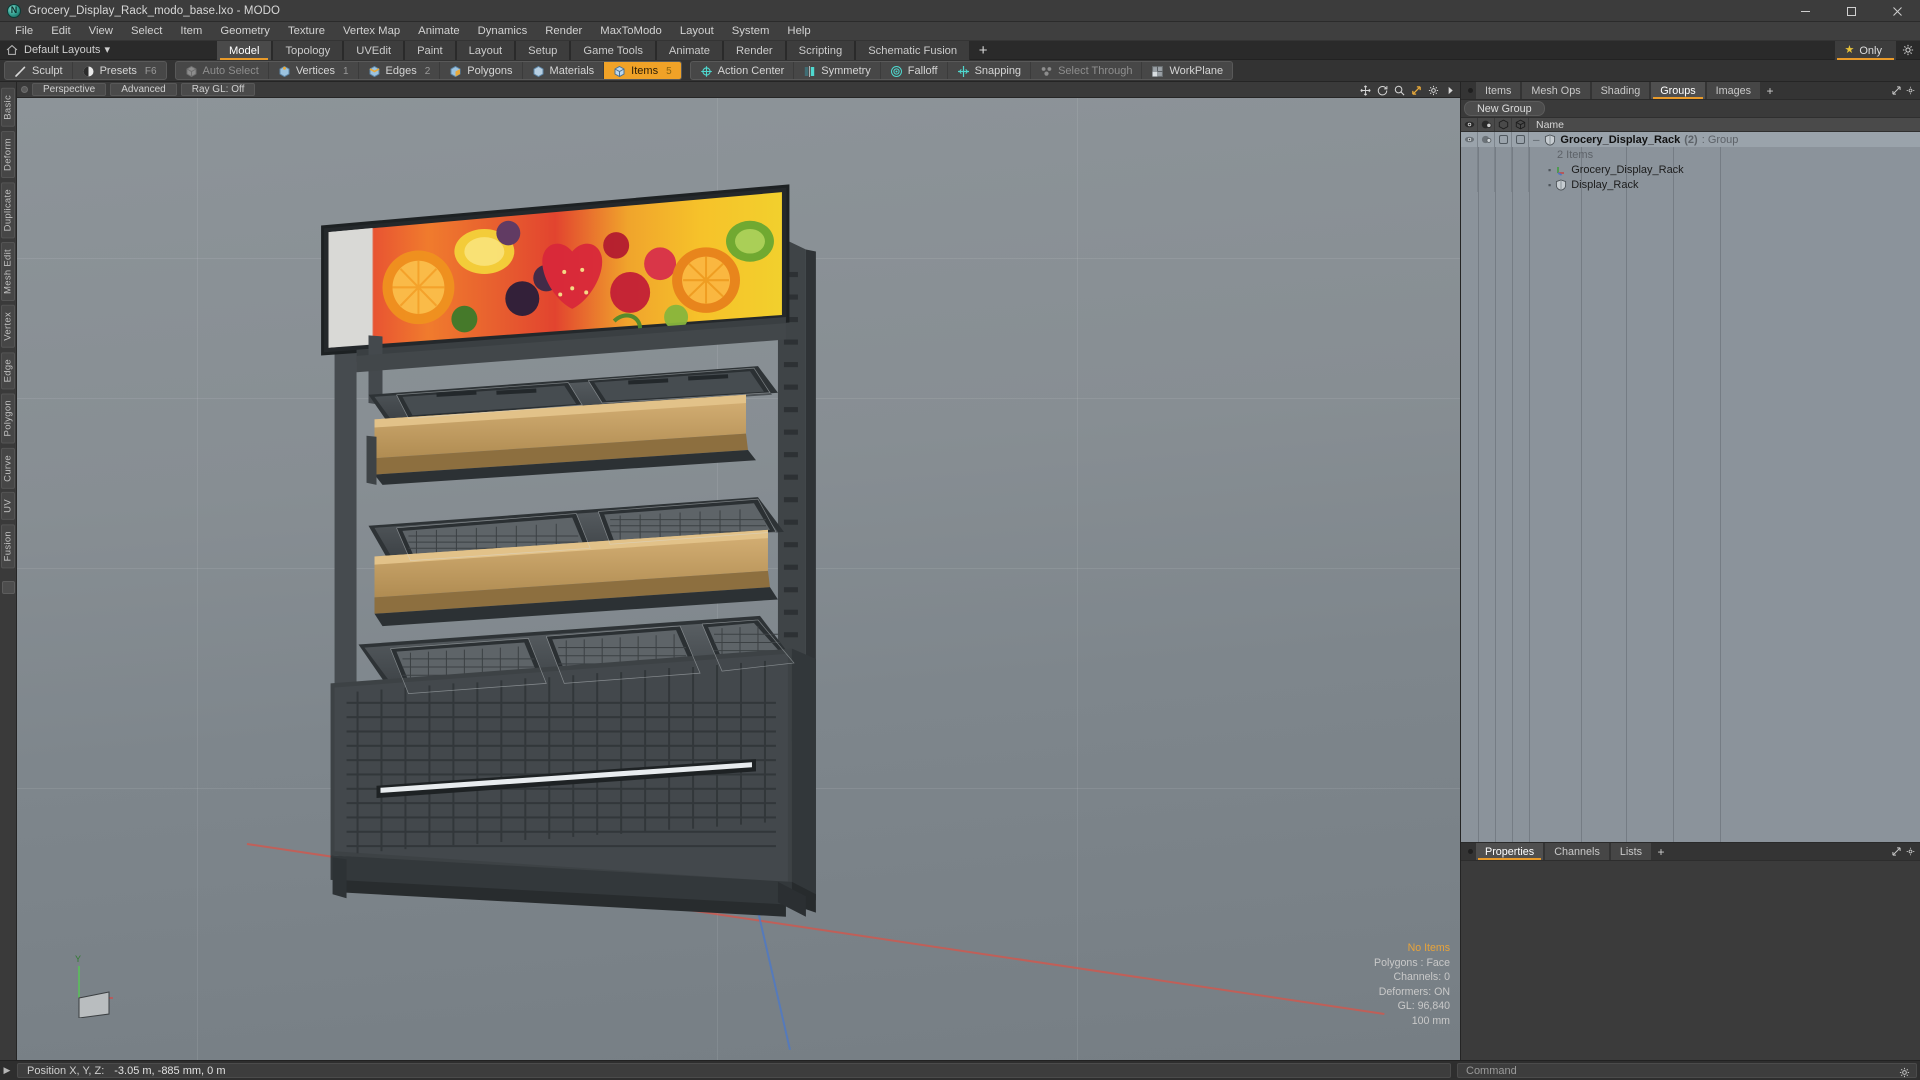 The width and height of the screenshot is (1920, 1080). I want to click on maximize-button, so click(1851, 11).